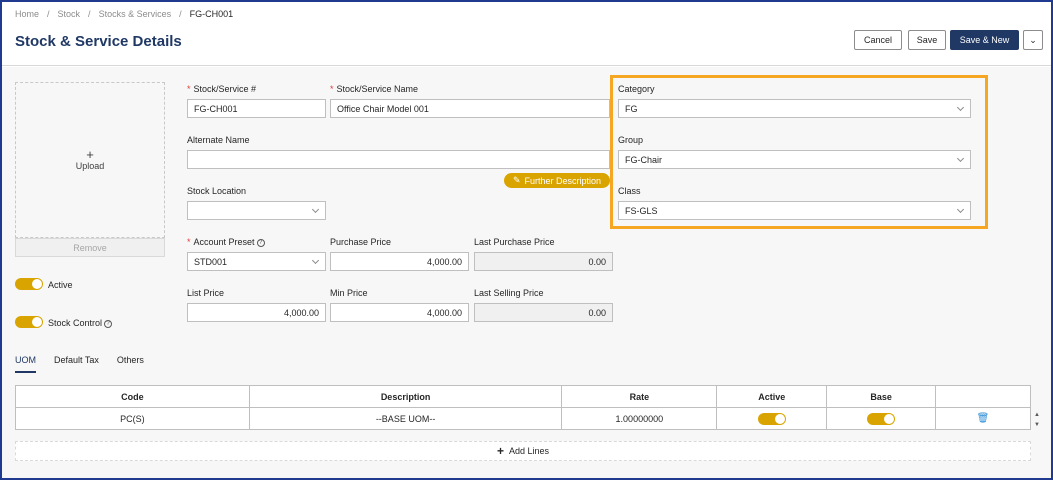 Image resolution: width=1053 pixels, height=480 pixels. Describe the element at coordinates (405, 396) in the screenshot. I see `column-header-description: Description` at that location.